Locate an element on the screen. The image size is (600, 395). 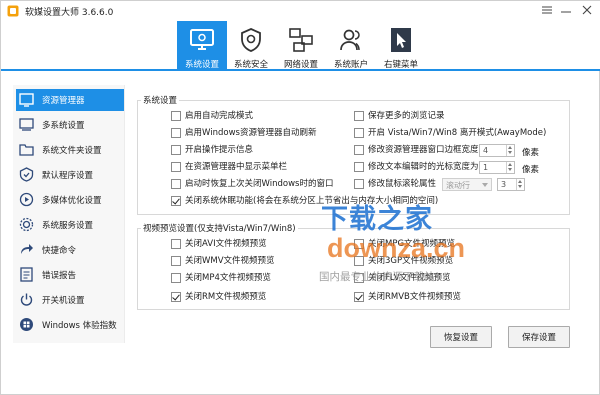
report-icon is located at coordinates (26, 274).